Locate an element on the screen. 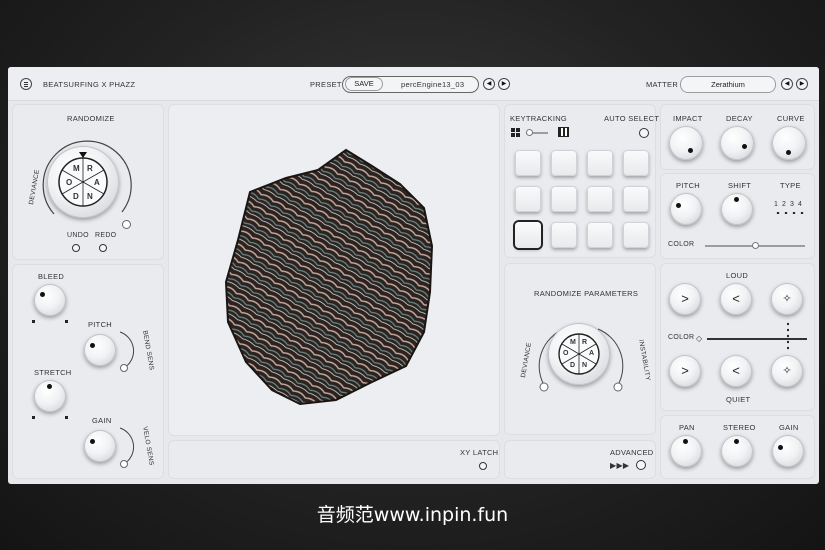  stereo-label: STEREO is located at coordinates (739, 427).